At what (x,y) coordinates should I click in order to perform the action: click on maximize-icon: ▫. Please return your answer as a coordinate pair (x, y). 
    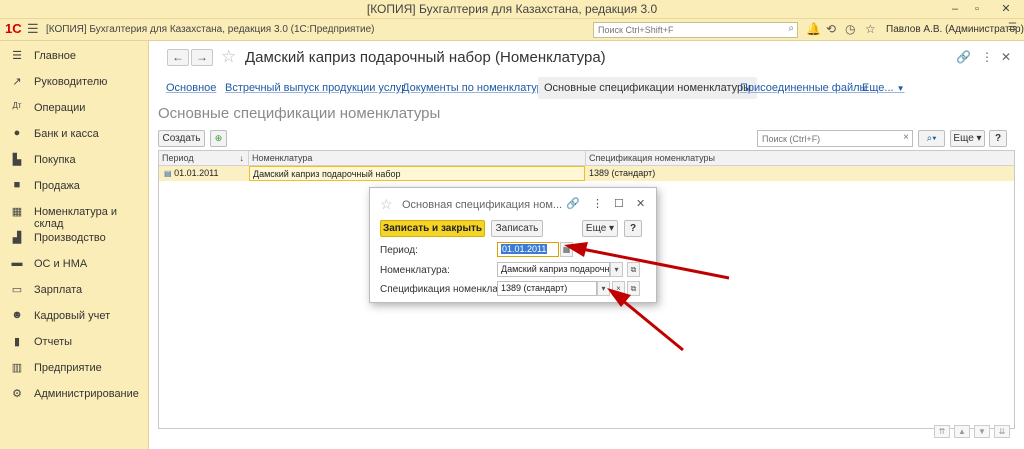
    Looking at the image, I should click on (977, 9).